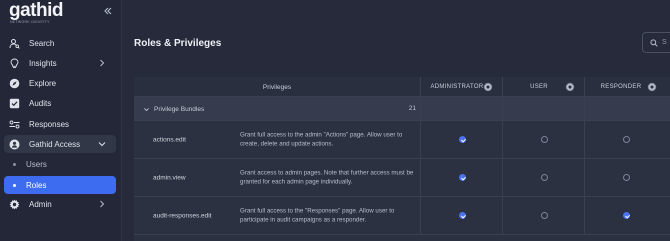 Image resolution: width=670 pixels, height=241 pixels. Describe the element at coordinates (60, 164) in the screenshot. I see `sidebar-item-users: Users` at that location.